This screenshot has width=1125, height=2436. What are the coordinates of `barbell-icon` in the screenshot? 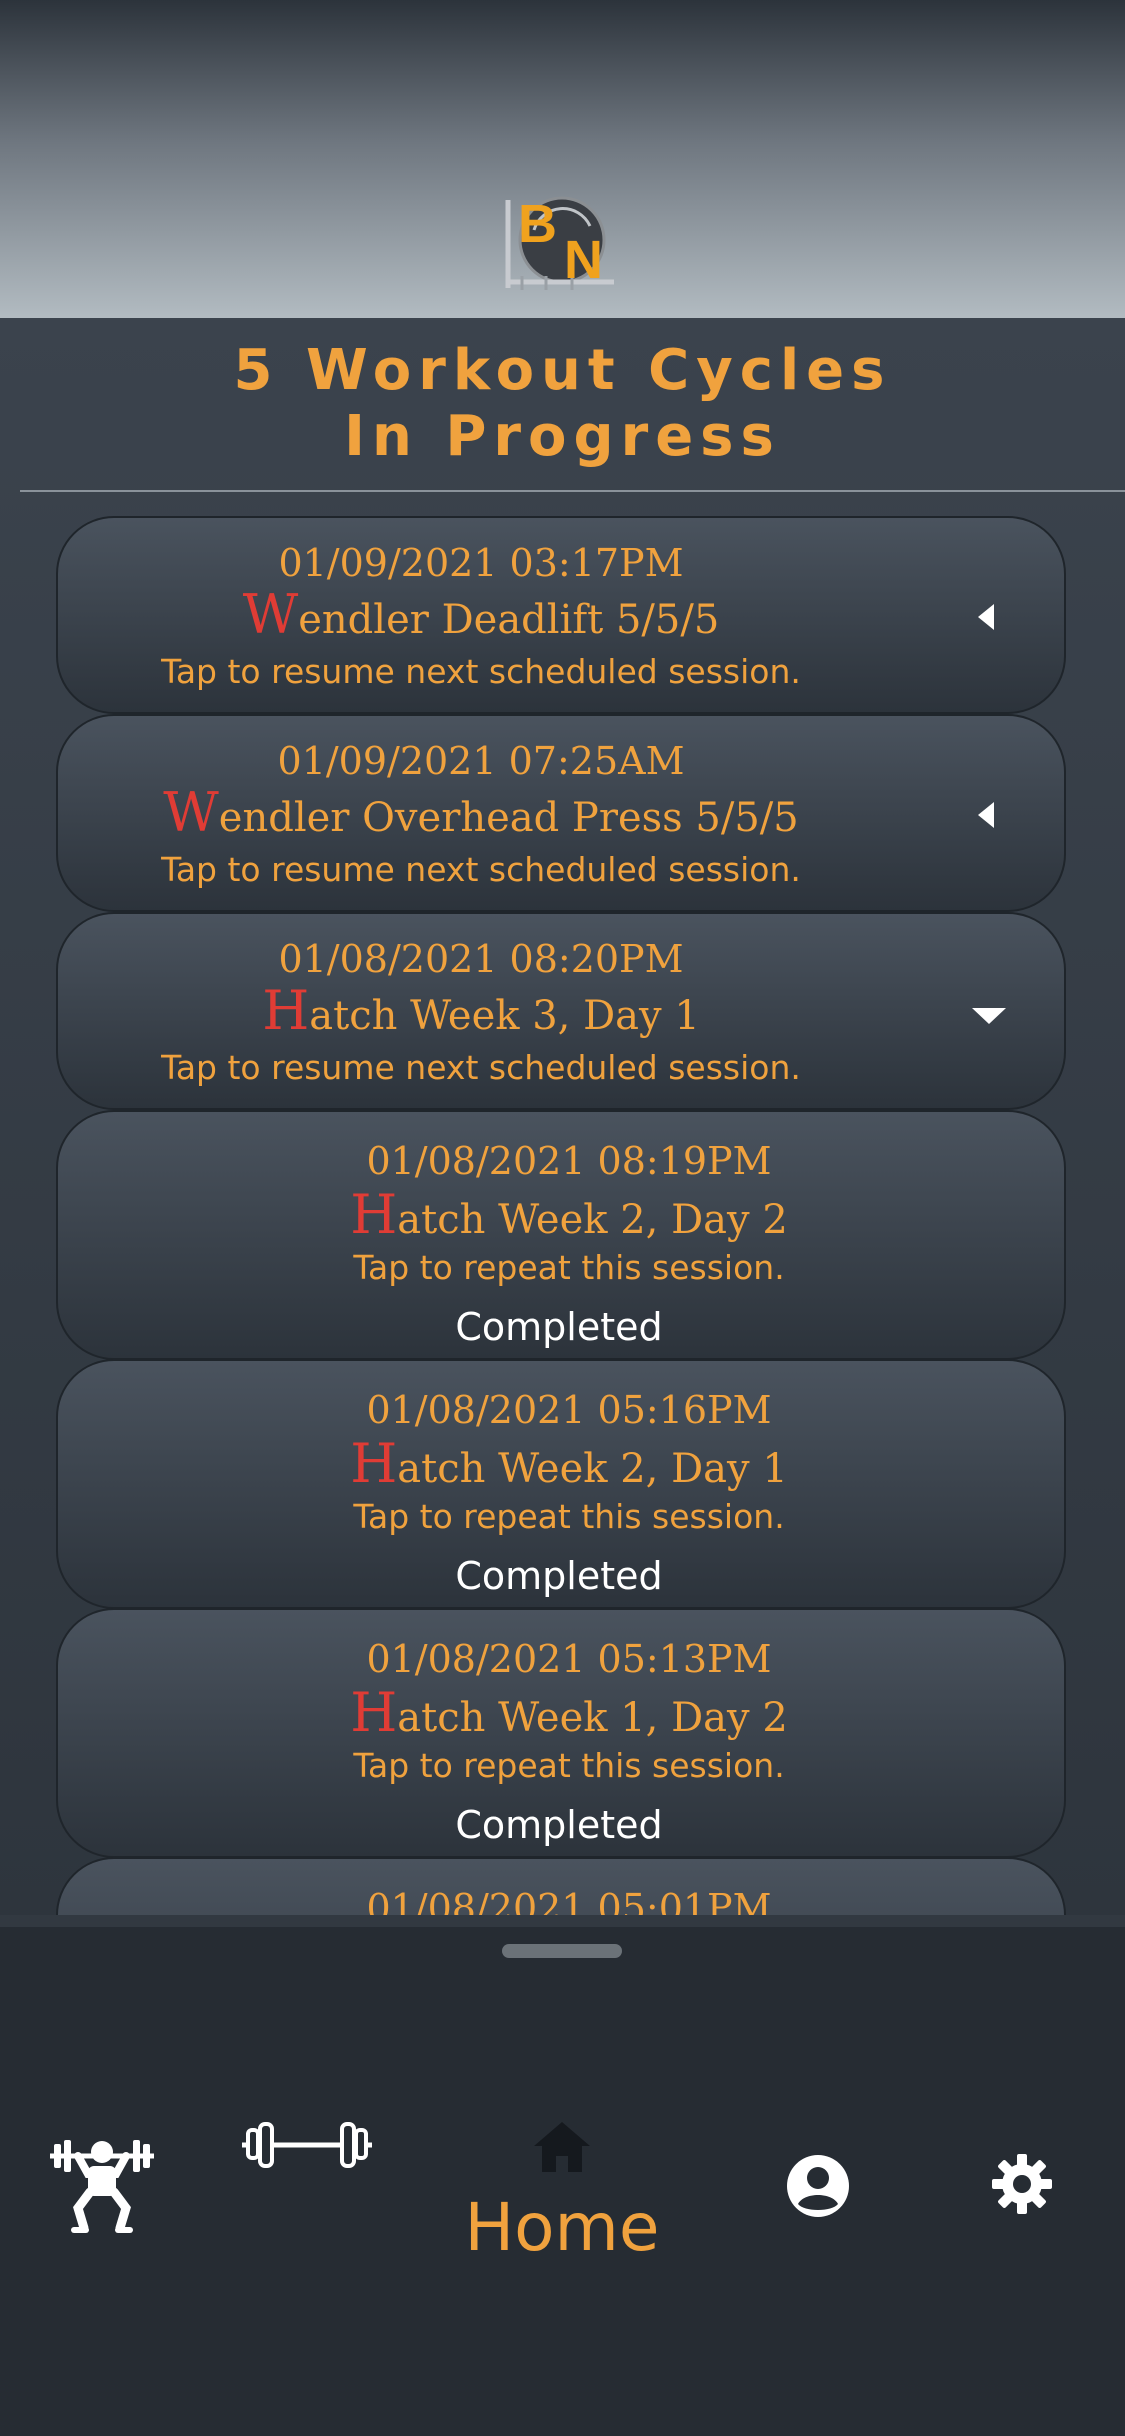 It's located at (307, 2145).